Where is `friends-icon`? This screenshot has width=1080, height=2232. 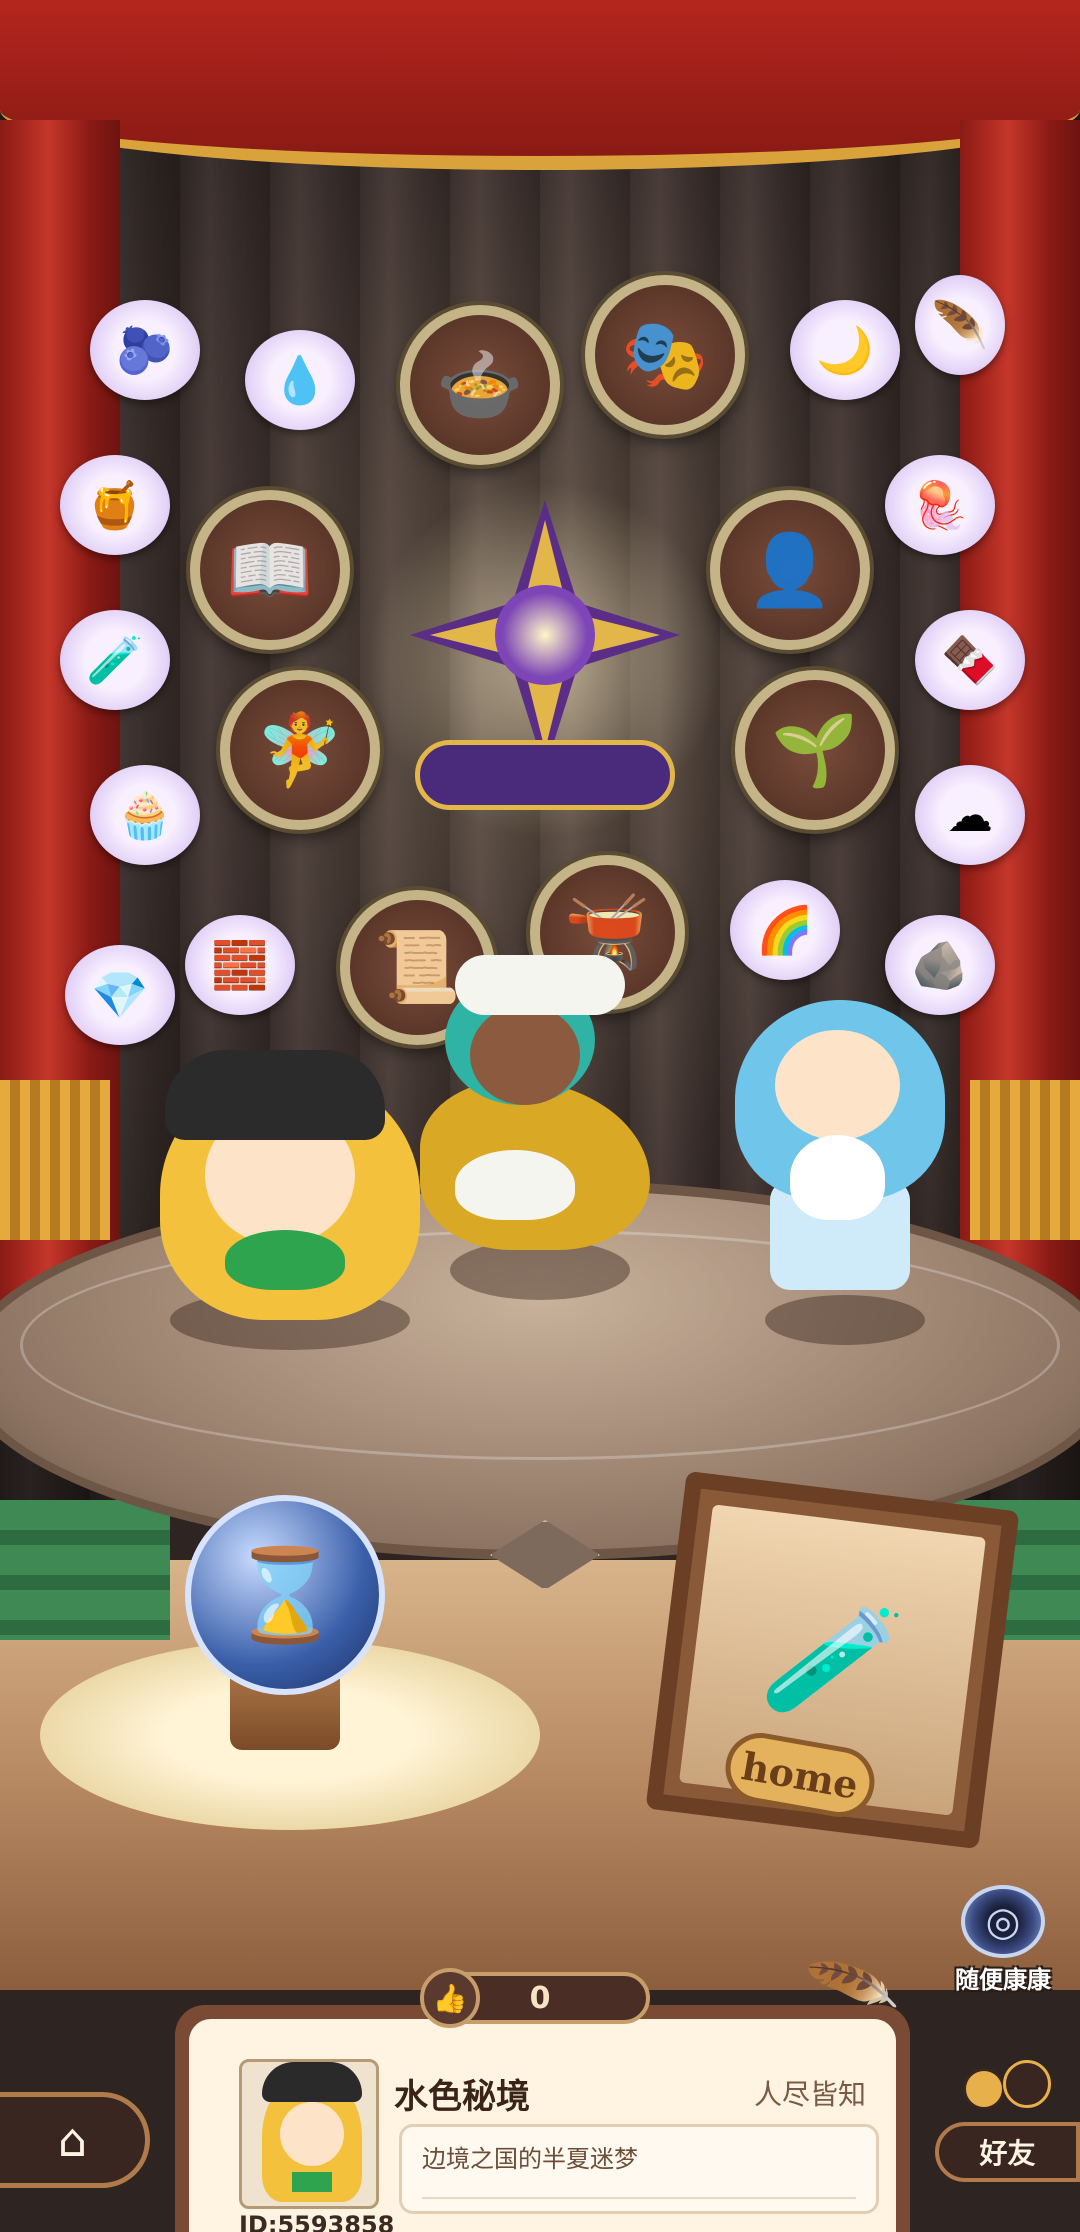 friends-icon is located at coordinates (1008, 2090).